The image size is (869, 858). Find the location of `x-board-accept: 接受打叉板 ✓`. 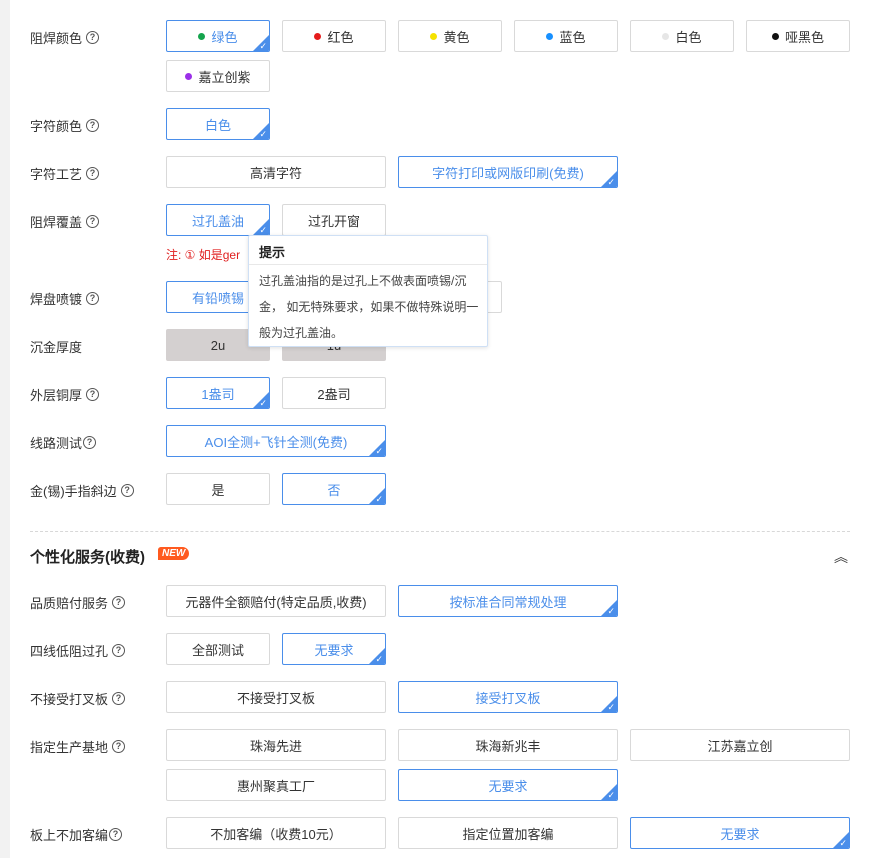

x-board-accept: 接受打叉板 ✓ is located at coordinates (508, 697).